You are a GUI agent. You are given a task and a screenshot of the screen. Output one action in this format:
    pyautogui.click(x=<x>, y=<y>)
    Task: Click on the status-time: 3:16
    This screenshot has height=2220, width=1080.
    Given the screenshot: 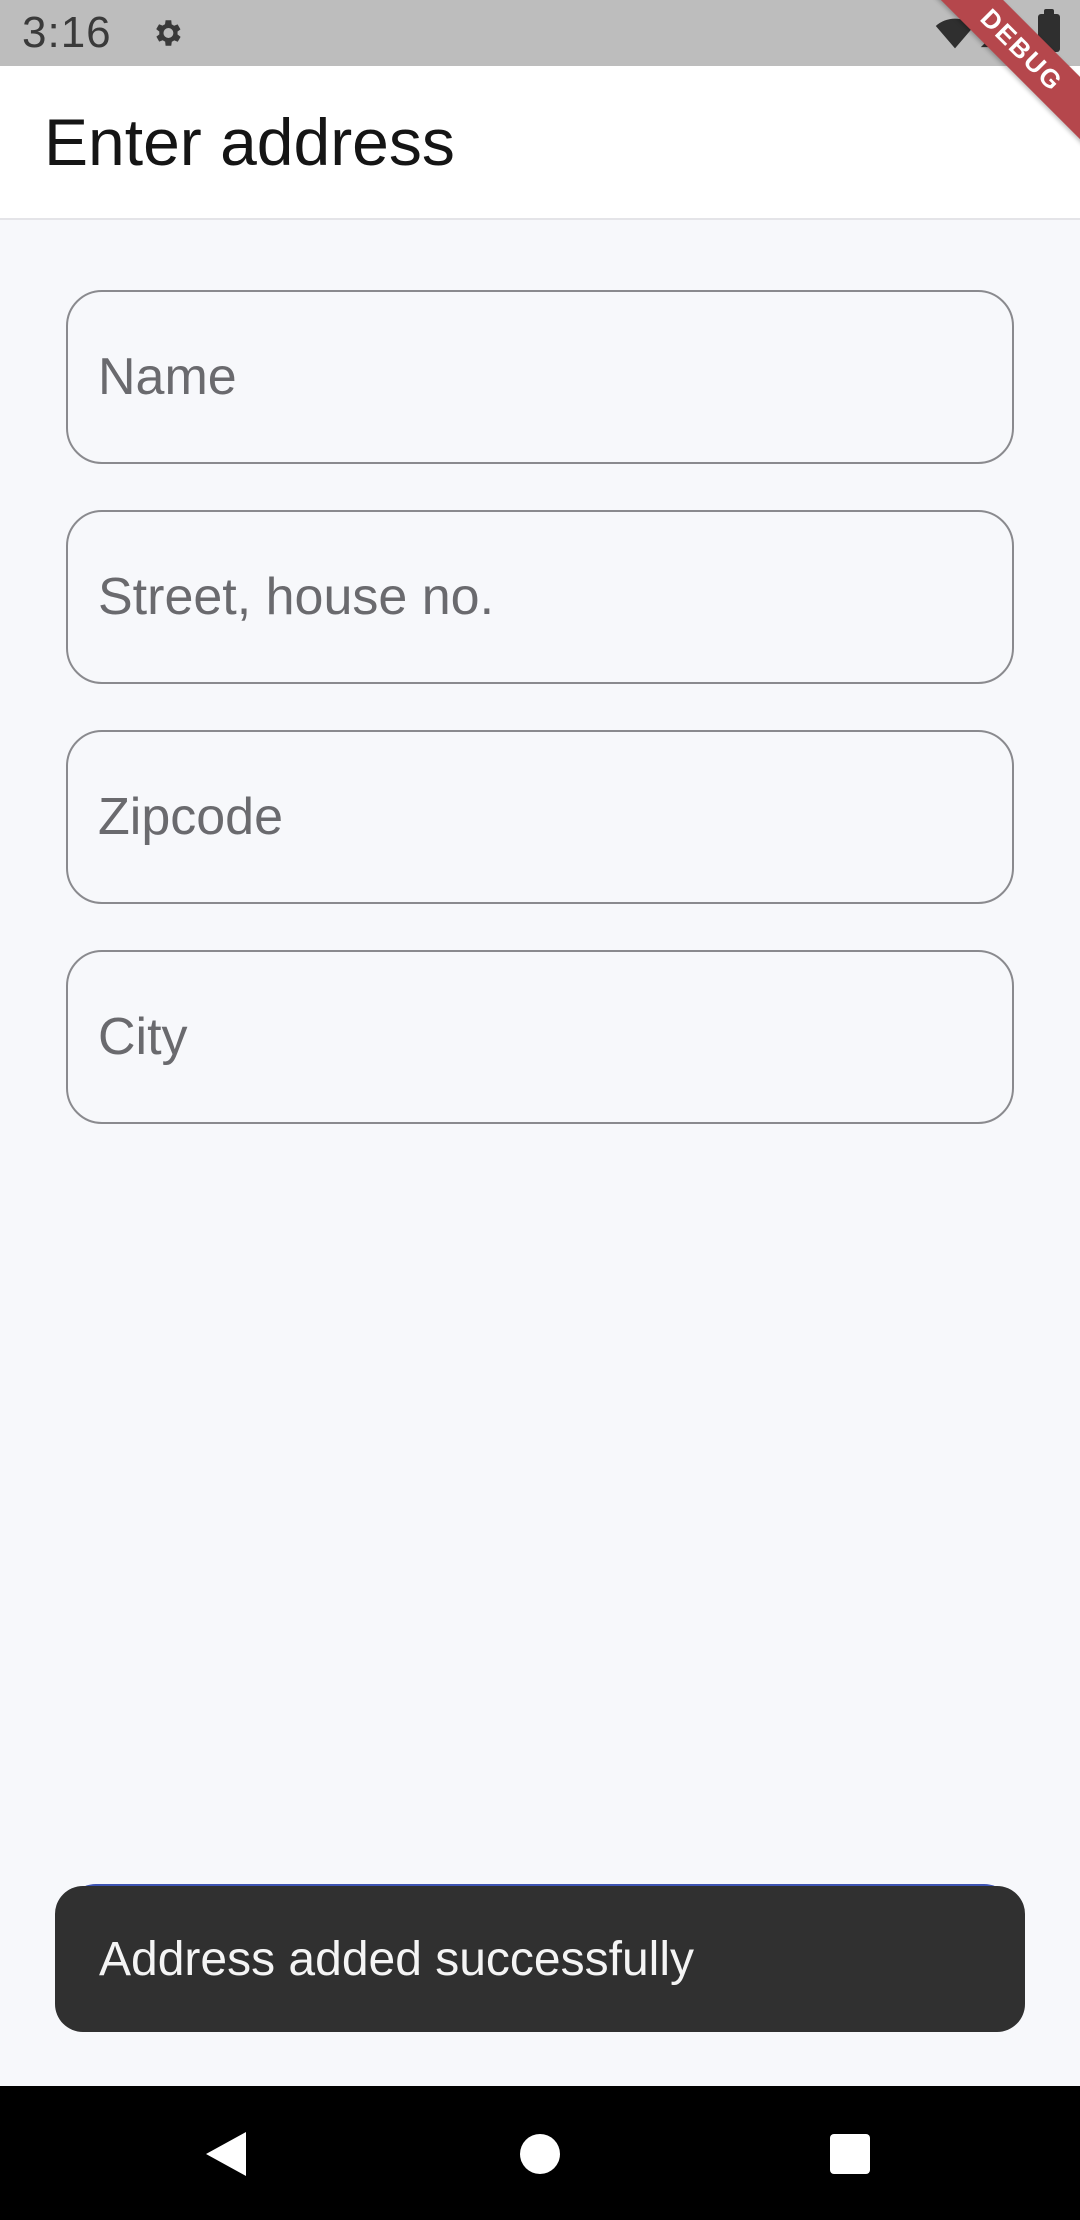 What is the action you would take?
    pyautogui.click(x=67, y=32)
    